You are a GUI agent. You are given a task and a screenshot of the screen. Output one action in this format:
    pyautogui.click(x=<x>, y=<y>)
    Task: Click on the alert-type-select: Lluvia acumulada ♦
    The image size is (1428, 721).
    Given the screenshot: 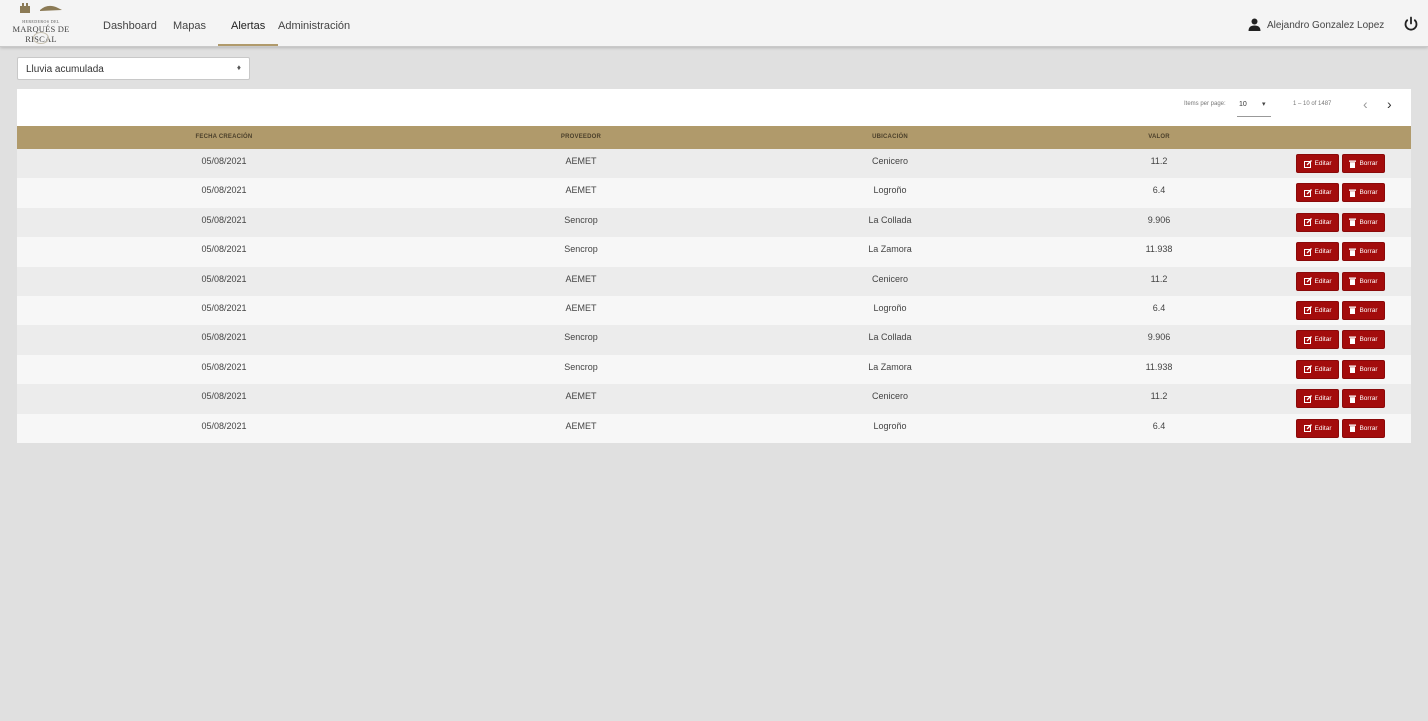 What is the action you would take?
    pyautogui.click(x=133, y=68)
    